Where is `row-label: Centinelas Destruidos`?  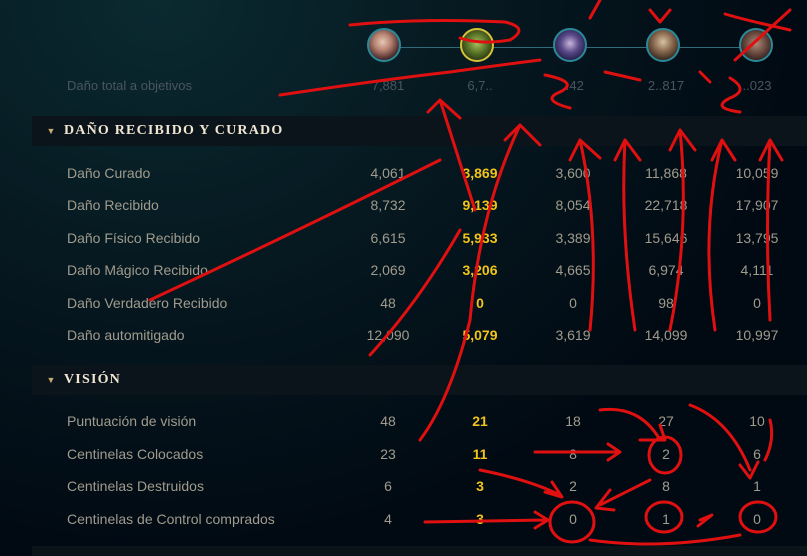 row-label: Centinelas Destruidos is located at coordinates (135, 486).